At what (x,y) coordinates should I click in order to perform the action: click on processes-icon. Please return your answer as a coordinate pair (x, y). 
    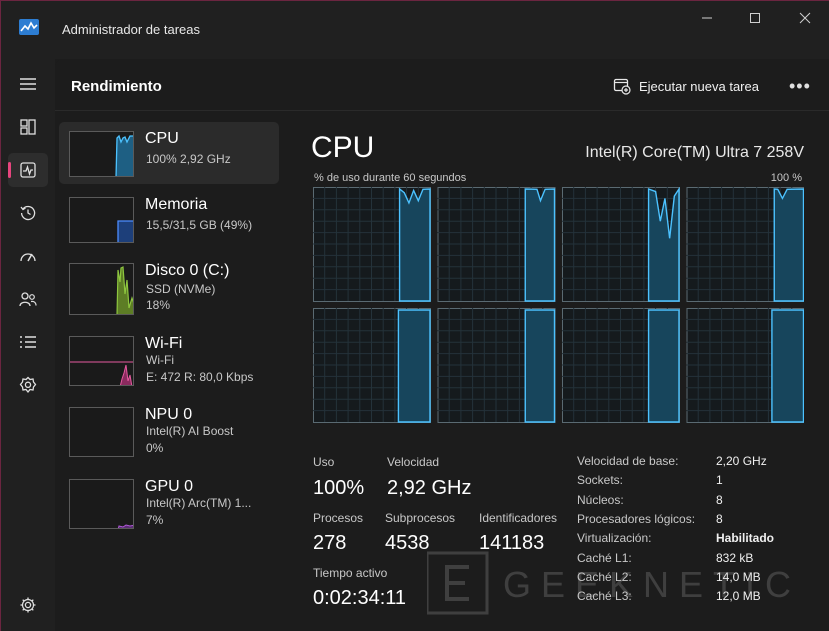
    Looking at the image, I should click on (28, 127).